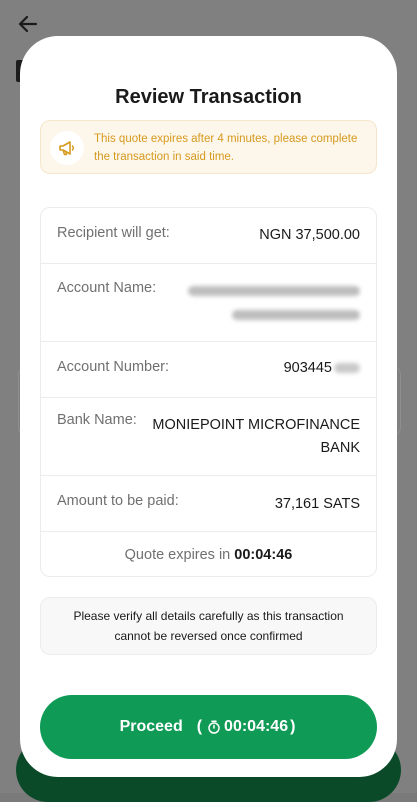 The height and width of the screenshot is (802, 417). I want to click on account-number-row: Account Number: 903445, so click(208, 370).